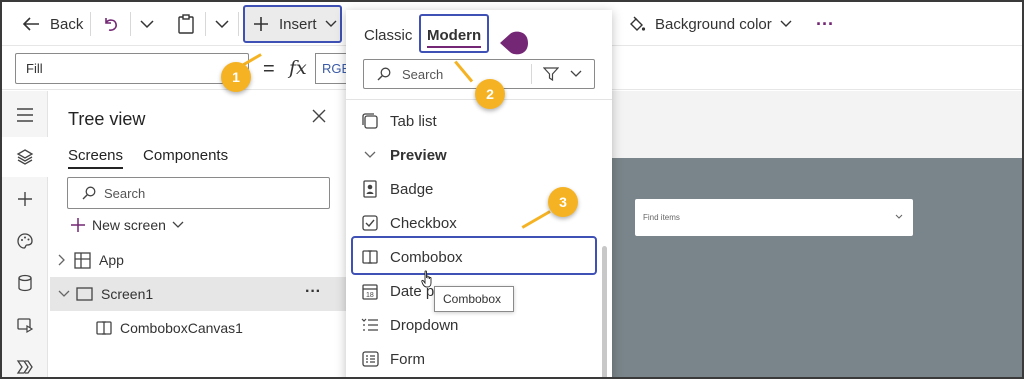  Describe the element at coordinates (413, 121) in the screenshot. I see `menu-item-label: Tab list` at that location.